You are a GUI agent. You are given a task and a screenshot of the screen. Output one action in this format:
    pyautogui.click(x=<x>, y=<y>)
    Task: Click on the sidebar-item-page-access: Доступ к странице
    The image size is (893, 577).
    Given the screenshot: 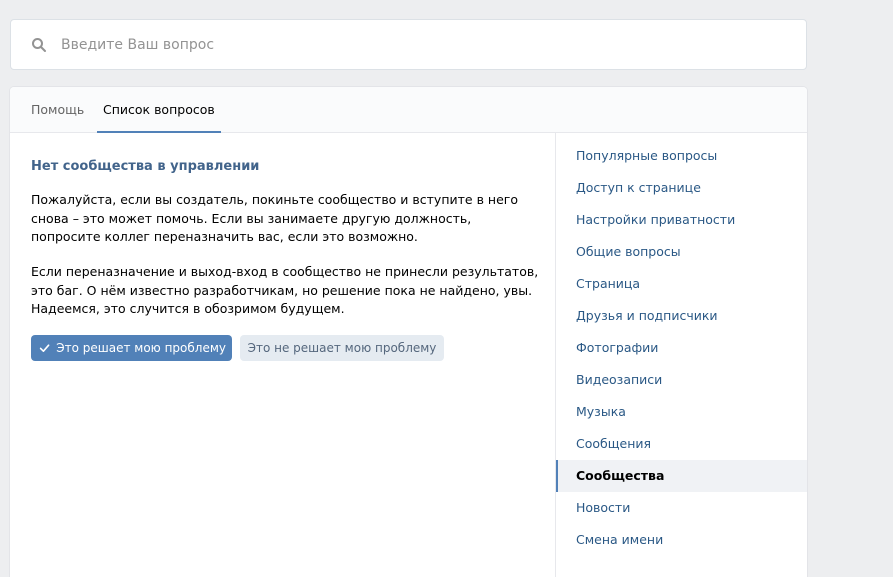 What is the action you would take?
    pyautogui.click(x=681, y=188)
    